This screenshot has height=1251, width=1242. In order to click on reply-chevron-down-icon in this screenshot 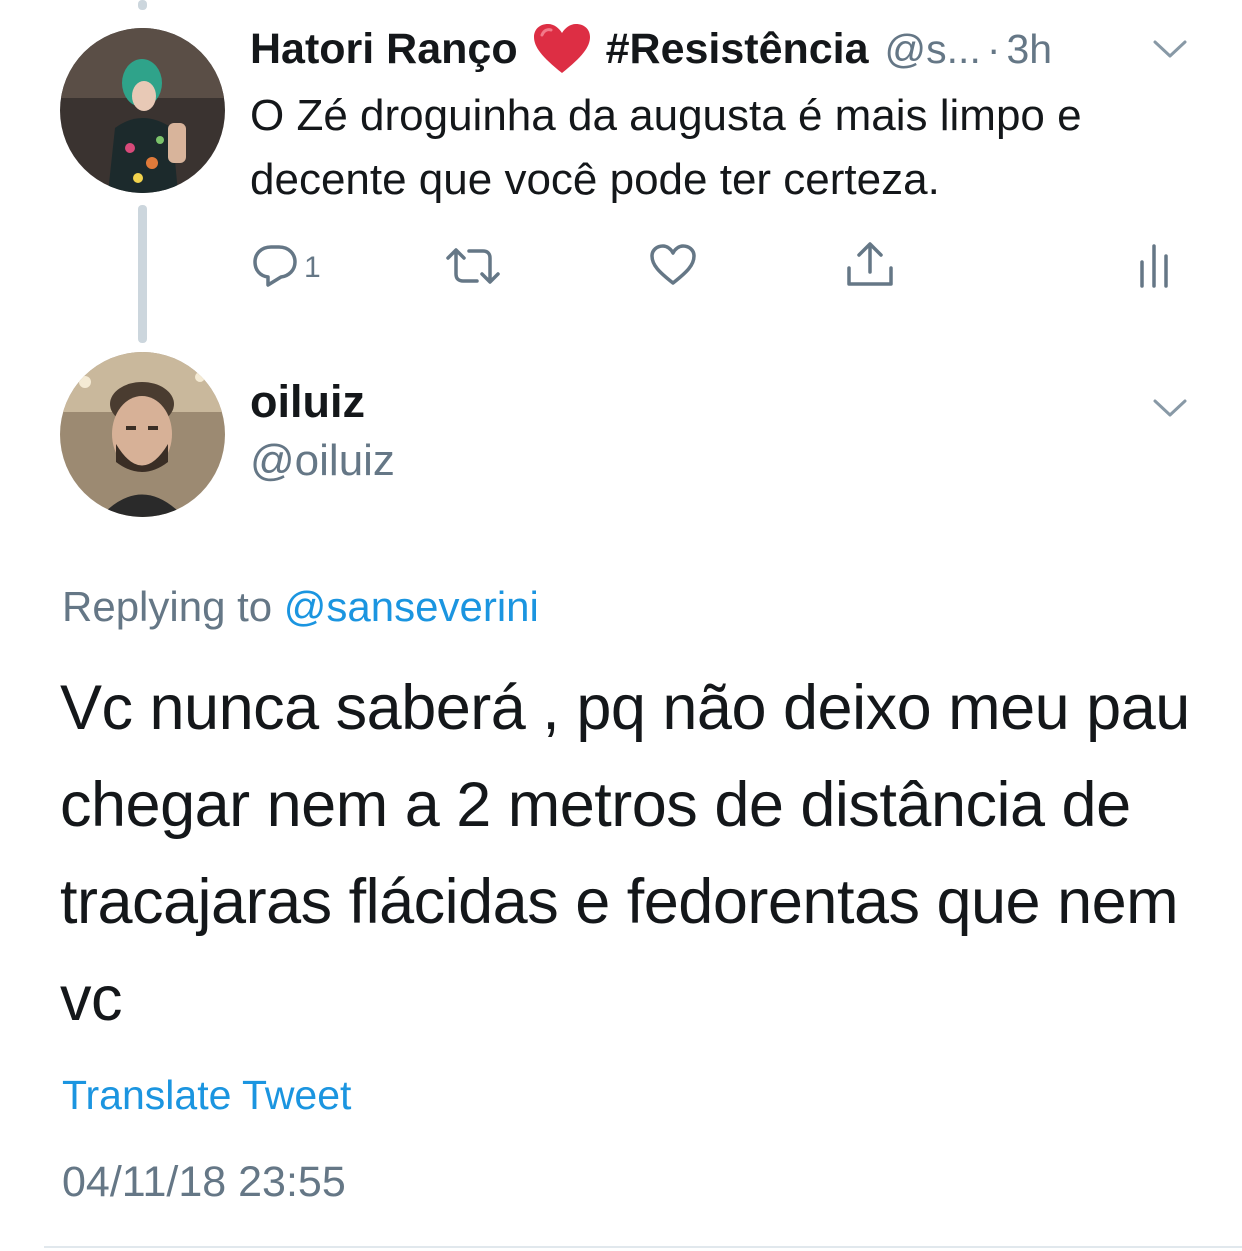, I will do `click(1170, 408)`.